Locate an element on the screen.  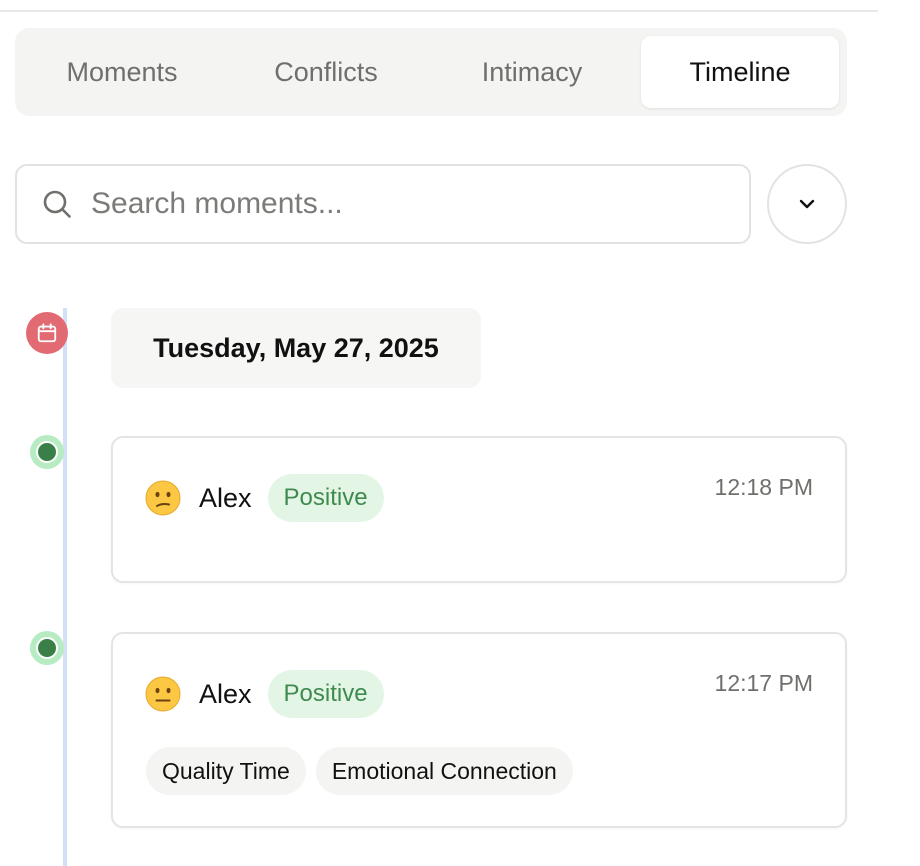
filter-dropdown-button is located at coordinates (807, 204).